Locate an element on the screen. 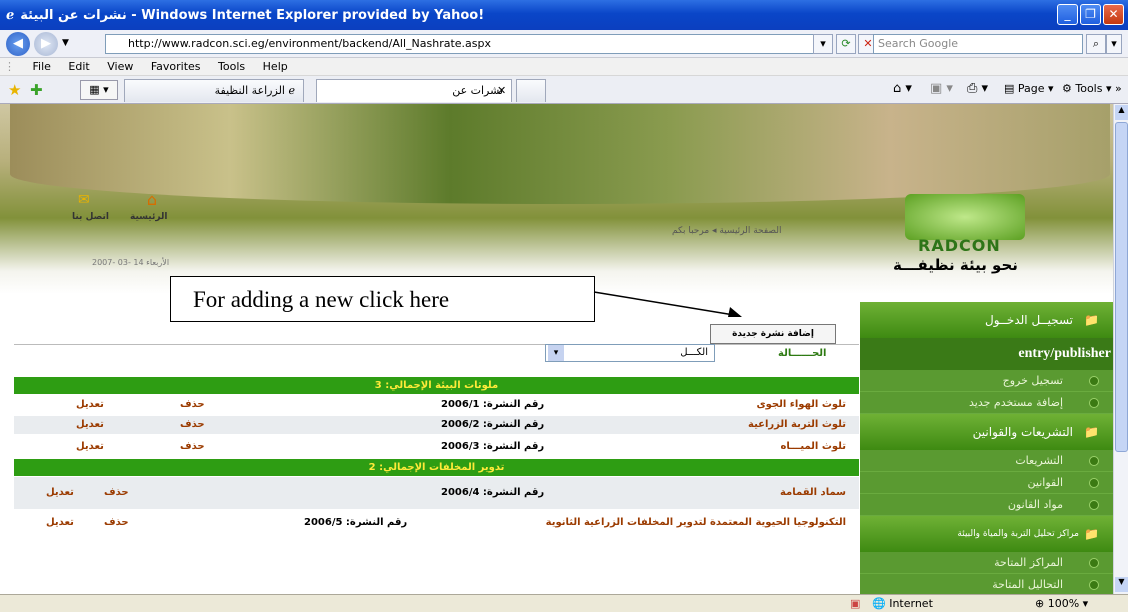 The image size is (1128, 612). maximize-button: ❐ is located at coordinates (1090, 14).